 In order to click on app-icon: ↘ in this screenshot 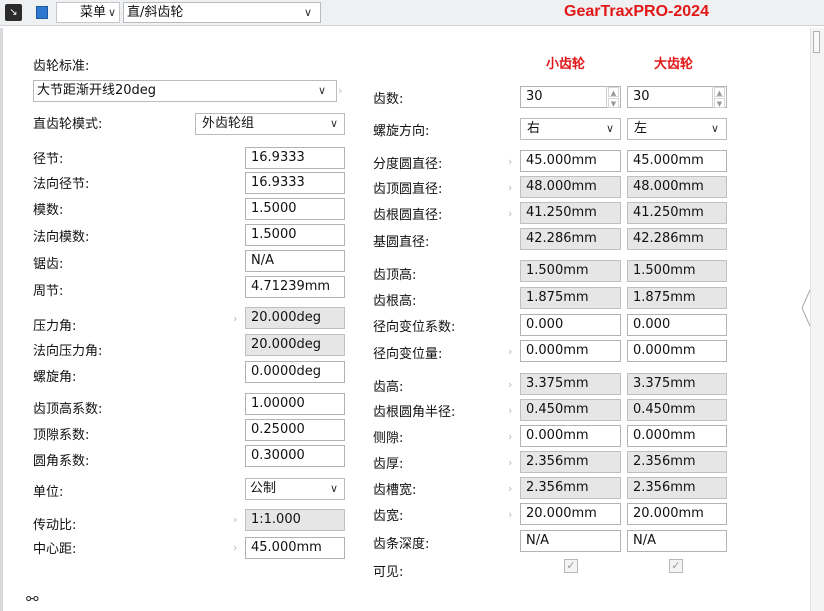, I will do `click(13, 12)`.